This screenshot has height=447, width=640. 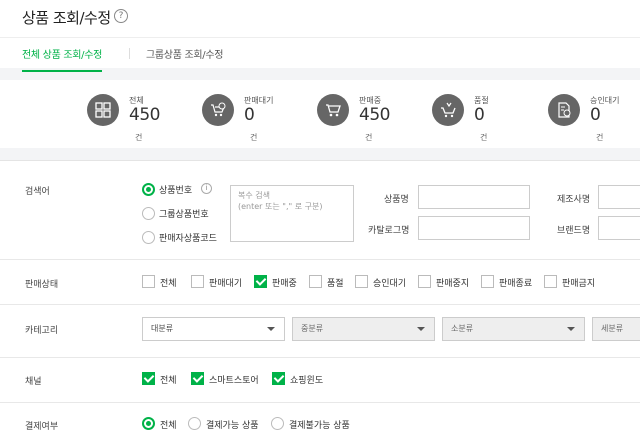 What do you see at coordinates (194, 423) in the screenshot?
I see `radio-payment-available` at bounding box center [194, 423].